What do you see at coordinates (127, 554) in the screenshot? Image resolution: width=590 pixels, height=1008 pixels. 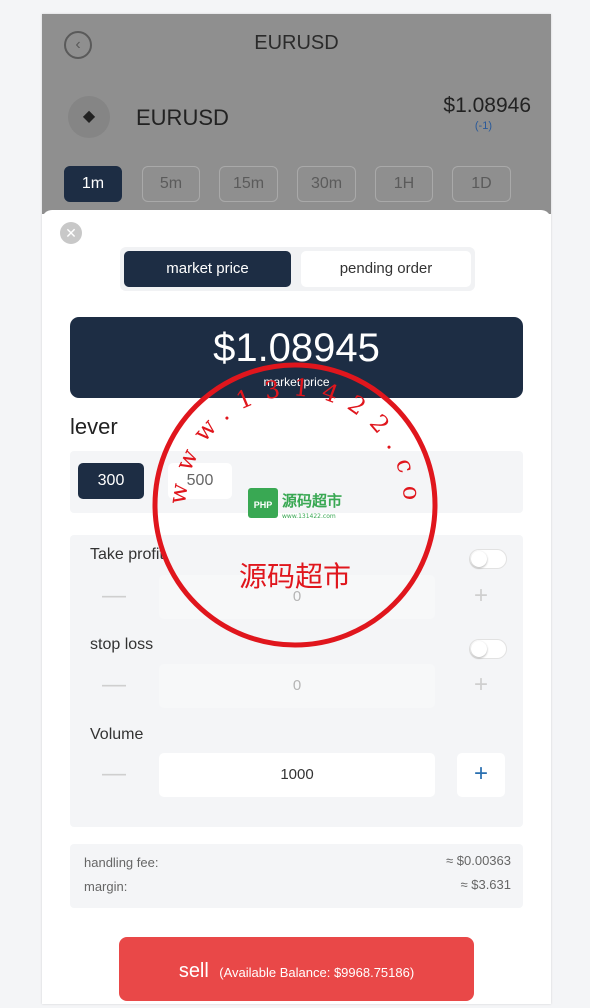 I see `take-profit-label: Take profit` at bounding box center [127, 554].